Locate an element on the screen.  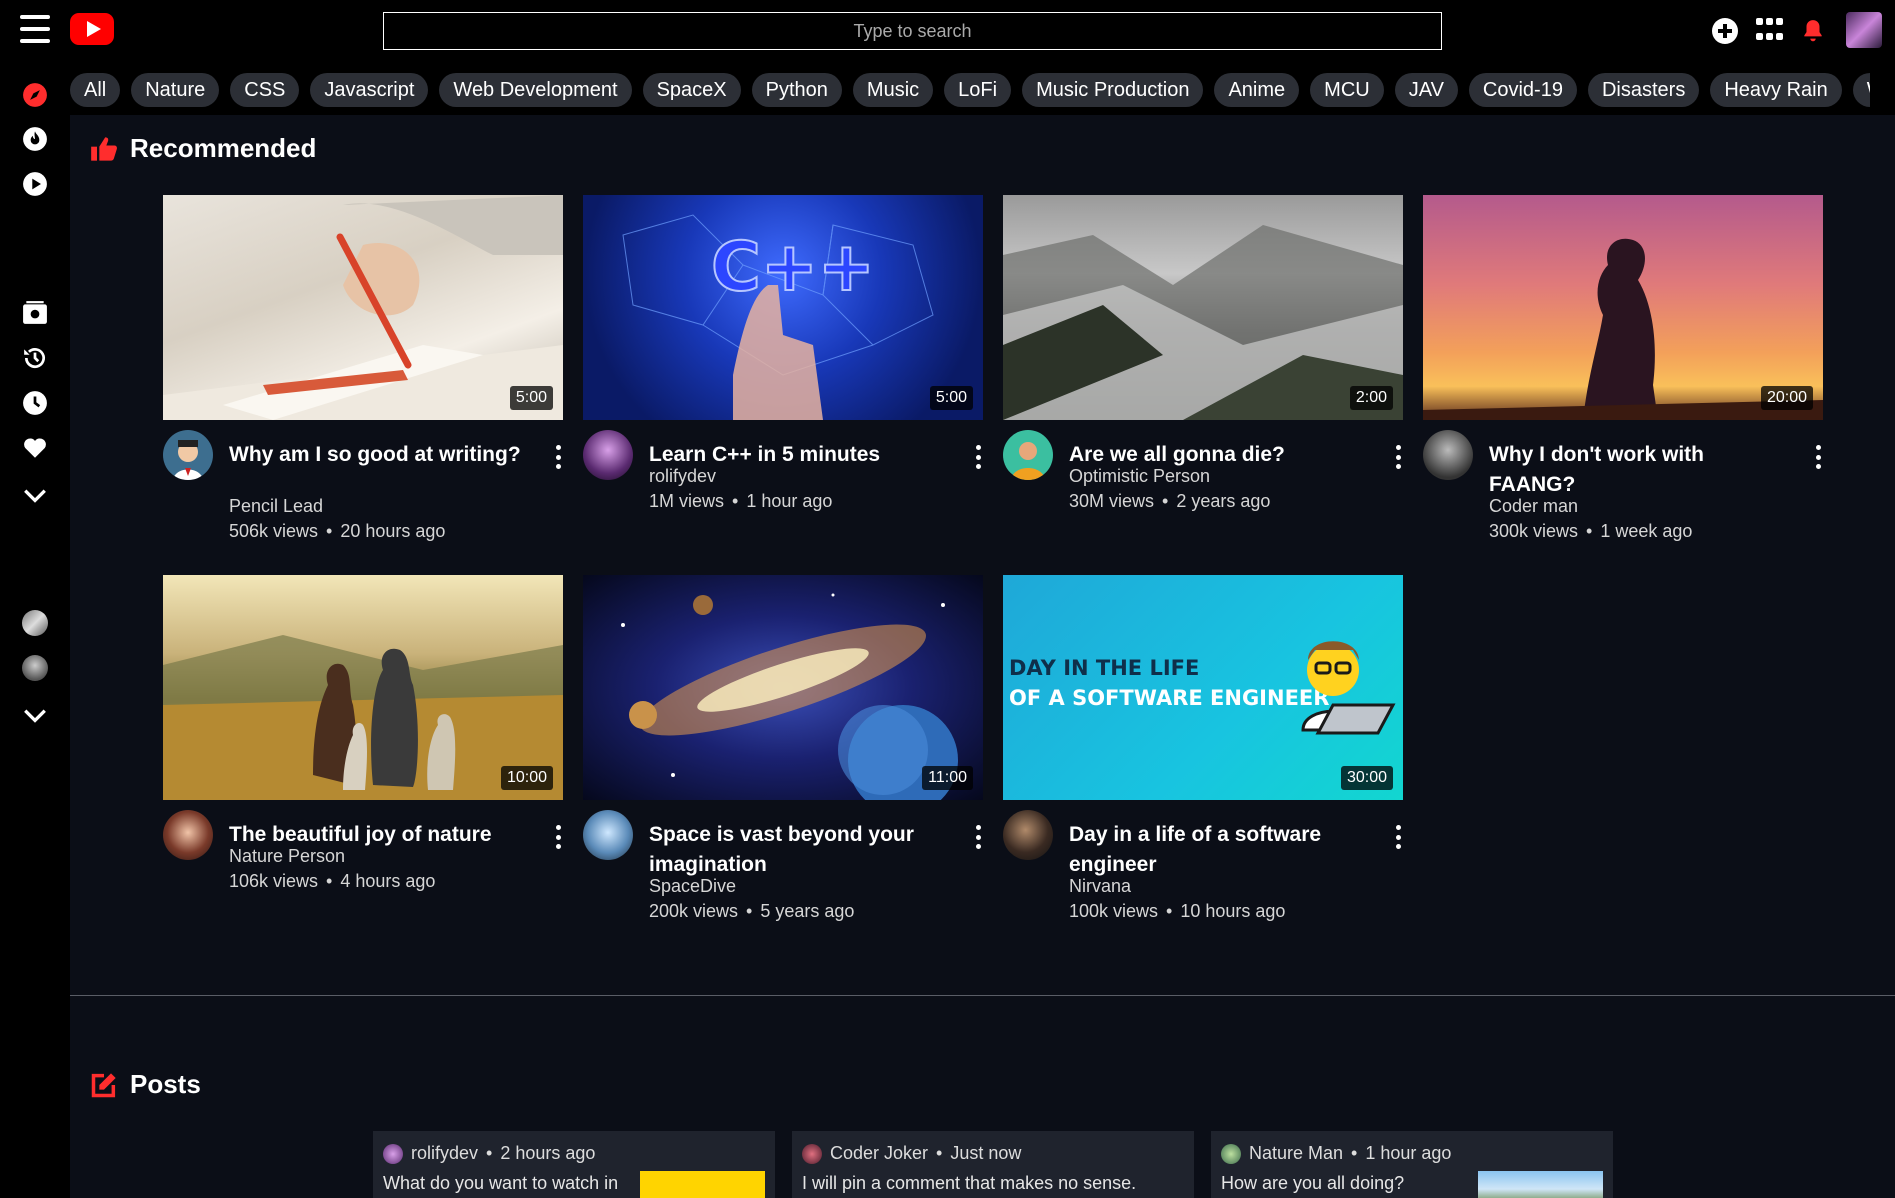
section-title: Posts is located at coordinates (165, 1084).